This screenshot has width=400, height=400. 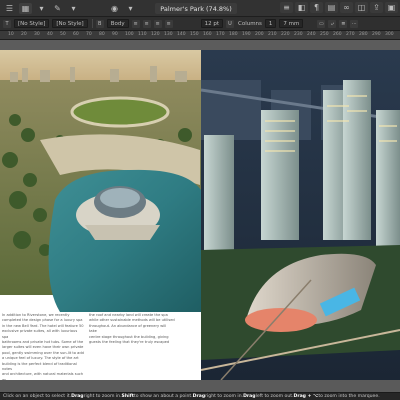 I want to click on ruler-tick-label: 10, so click(x=11, y=34).